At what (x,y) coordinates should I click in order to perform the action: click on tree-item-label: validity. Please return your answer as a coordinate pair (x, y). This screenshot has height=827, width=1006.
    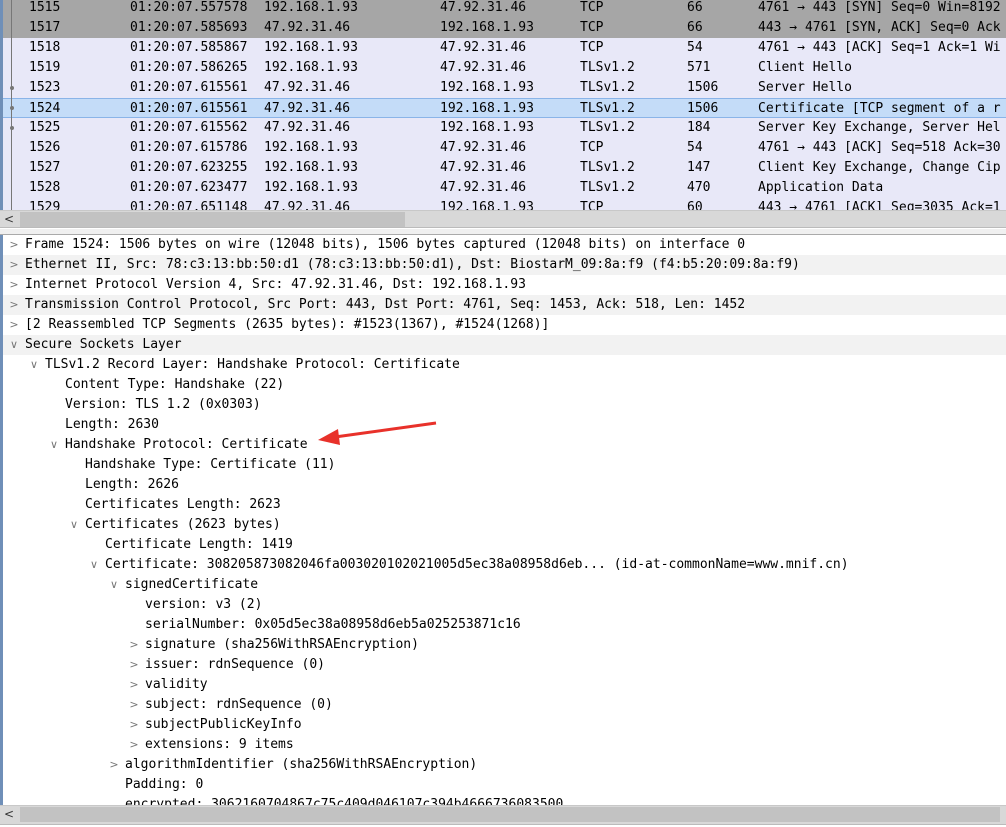
    Looking at the image, I should click on (176, 684).